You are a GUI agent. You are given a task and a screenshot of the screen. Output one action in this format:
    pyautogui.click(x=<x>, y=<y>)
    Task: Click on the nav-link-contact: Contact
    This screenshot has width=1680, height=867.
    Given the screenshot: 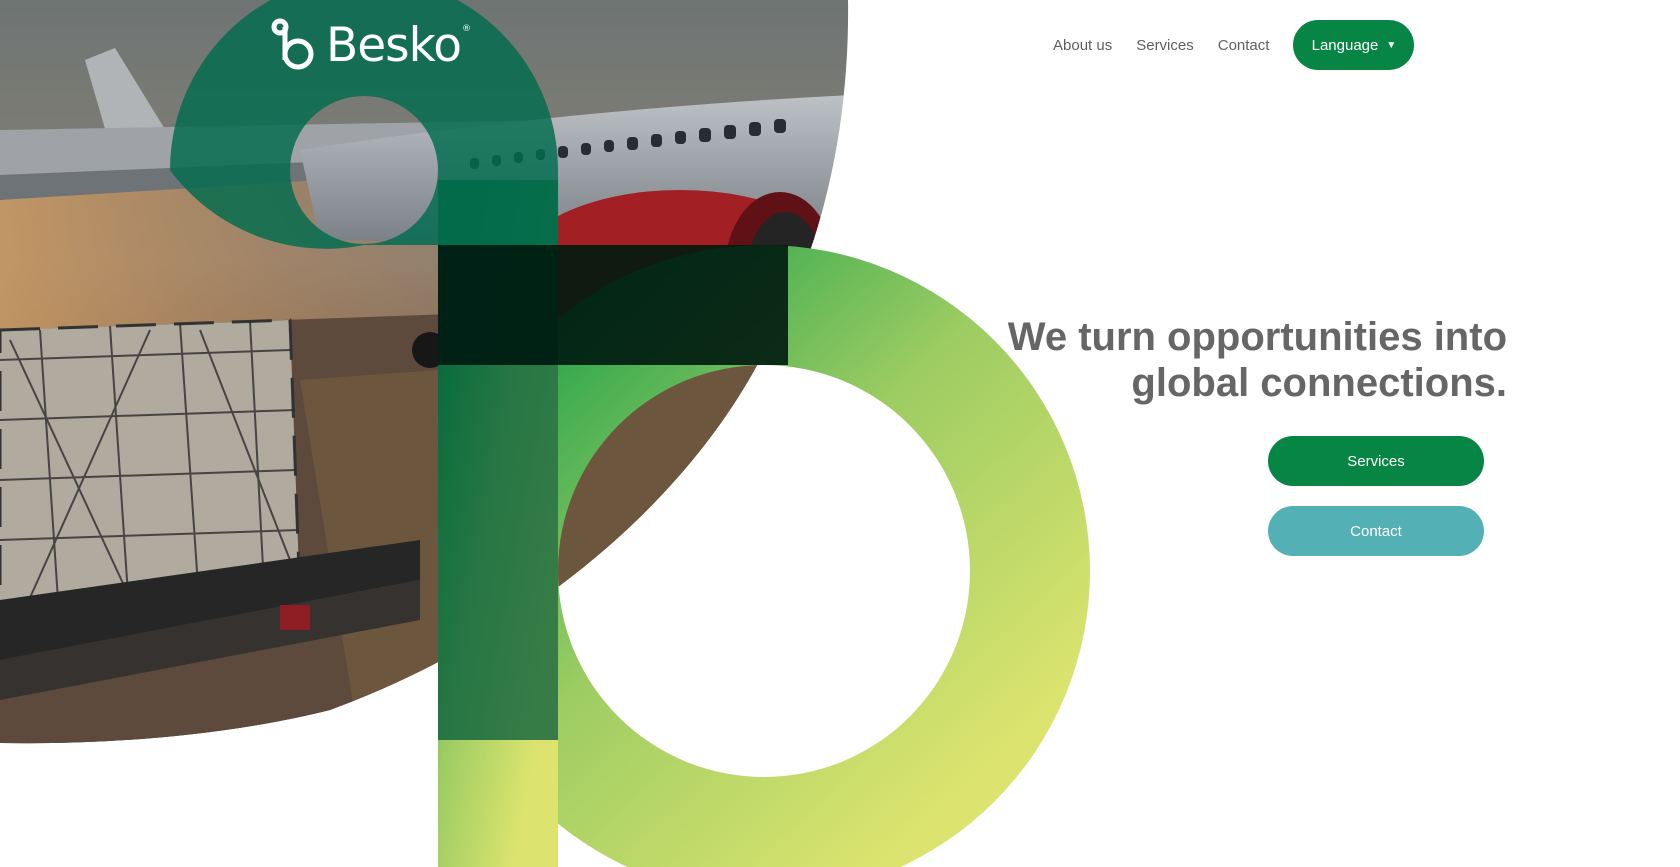 What is the action you would take?
    pyautogui.click(x=1244, y=45)
    